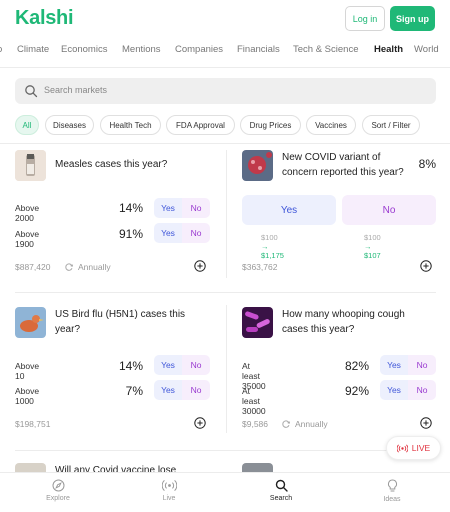  I want to click on bottom-nav: Explore Live Search Ideas, so click(225, 492).